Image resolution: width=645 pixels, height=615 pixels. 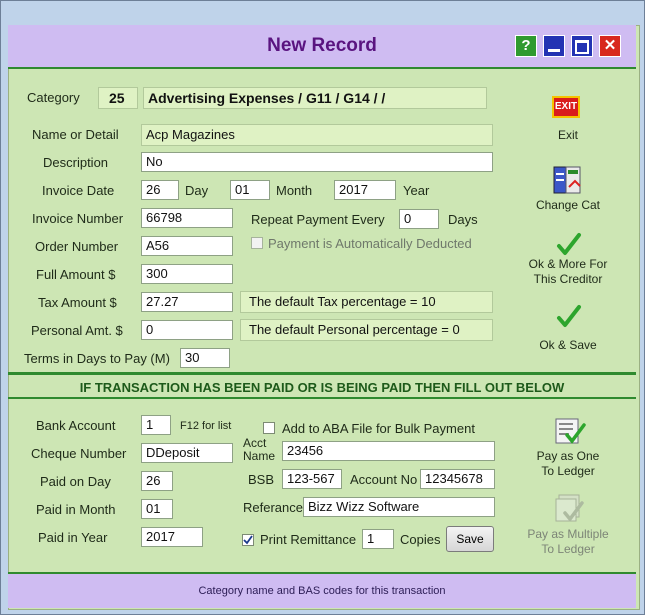 I want to click on pay-as-multiple-button, so click(x=569, y=507).